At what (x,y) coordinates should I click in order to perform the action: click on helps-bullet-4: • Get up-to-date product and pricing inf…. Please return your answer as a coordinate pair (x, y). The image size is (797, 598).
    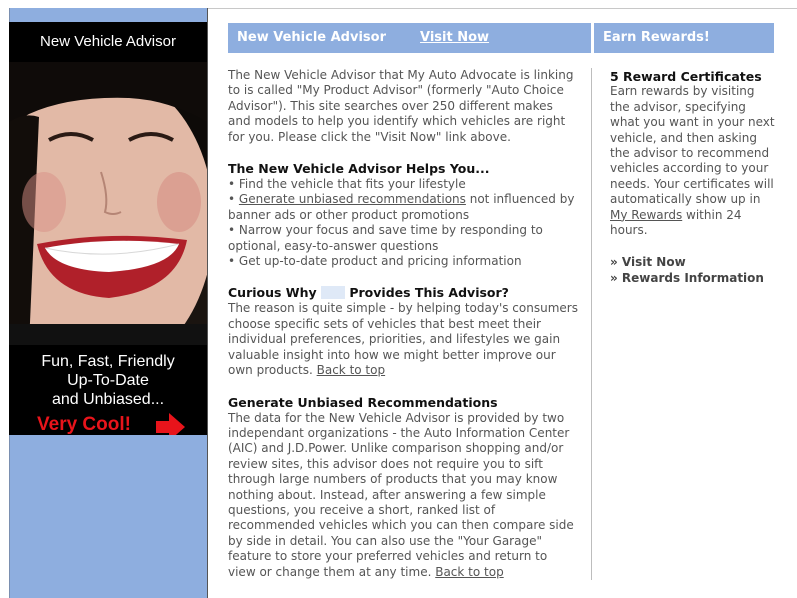
    Looking at the image, I should click on (375, 261).